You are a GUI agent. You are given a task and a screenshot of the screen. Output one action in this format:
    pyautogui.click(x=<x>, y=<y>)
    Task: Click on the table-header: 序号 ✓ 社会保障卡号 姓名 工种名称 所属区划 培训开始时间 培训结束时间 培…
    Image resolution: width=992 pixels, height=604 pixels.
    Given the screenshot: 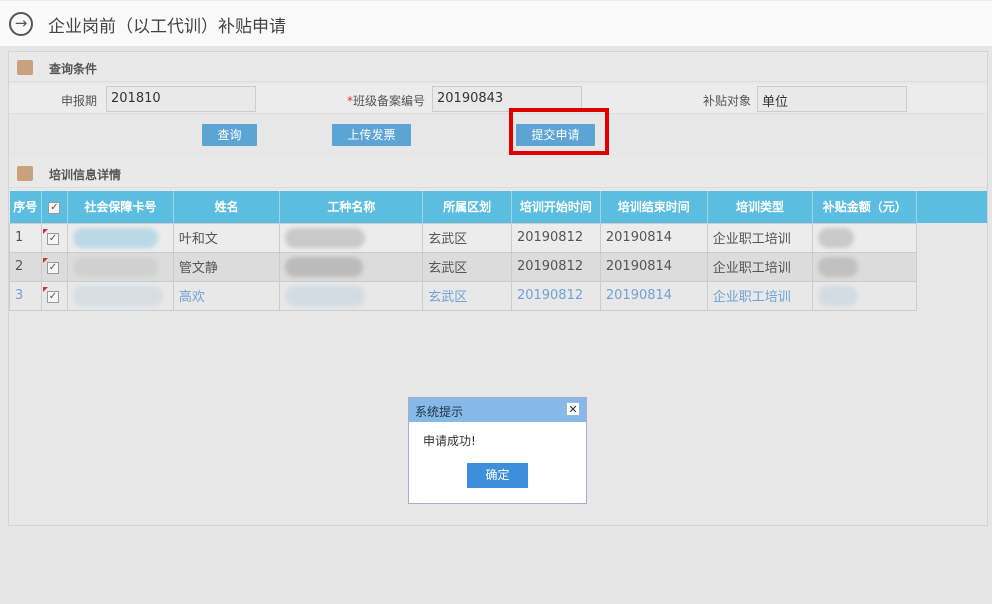 What is the action you would take?
    pyautogui.click(x=498, y=207)
    